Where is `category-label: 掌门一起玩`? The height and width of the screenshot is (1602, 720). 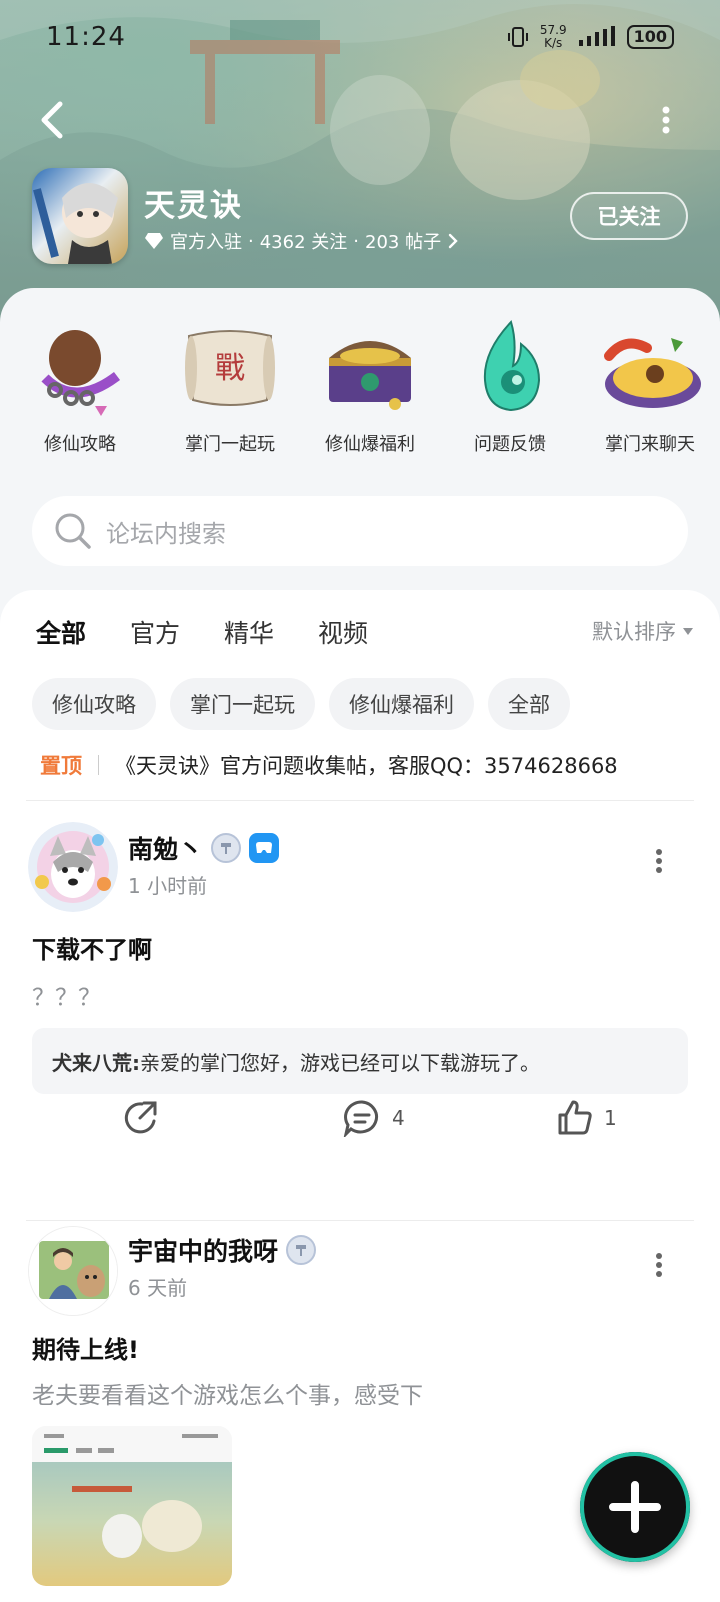 category-label: 掌门一起玩 is located at coordinates (230, 444).